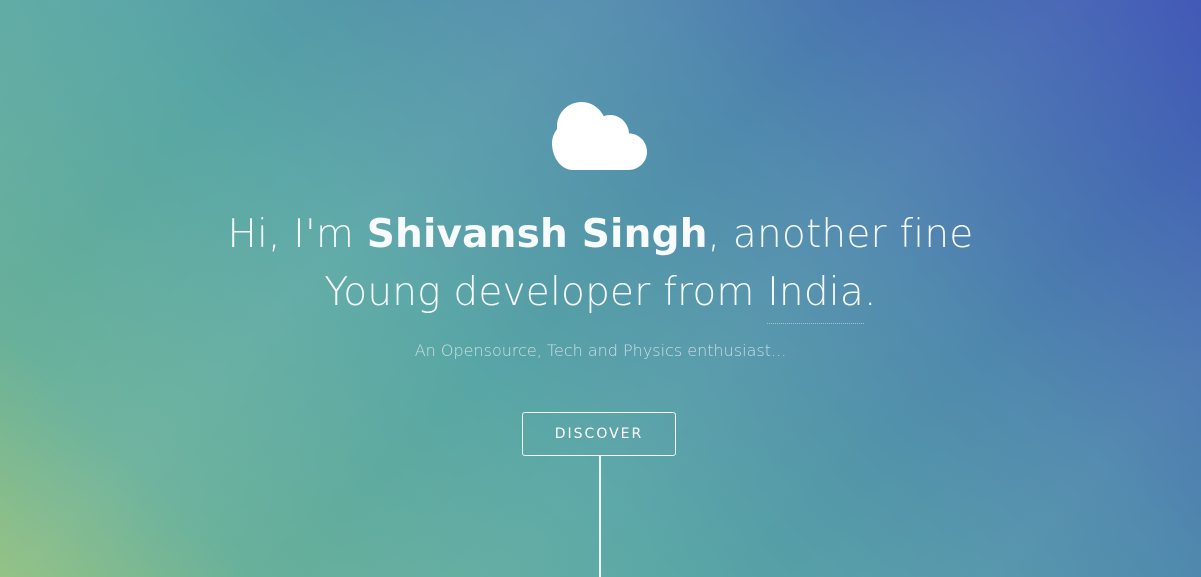 The image size is (1201, 577). What do you see at coordinates (600, 516) in the screenshot?
I see `scroll-connector-line` at bounding box center [600, 516].